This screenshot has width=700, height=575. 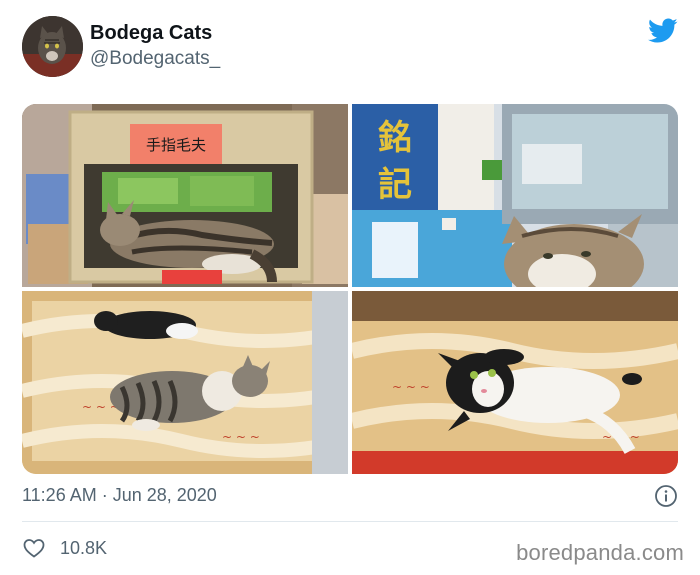 I want to click on photo-cat-on-back: ~ ~ ~ ~ ~ ~, so click(x=515, y=382).